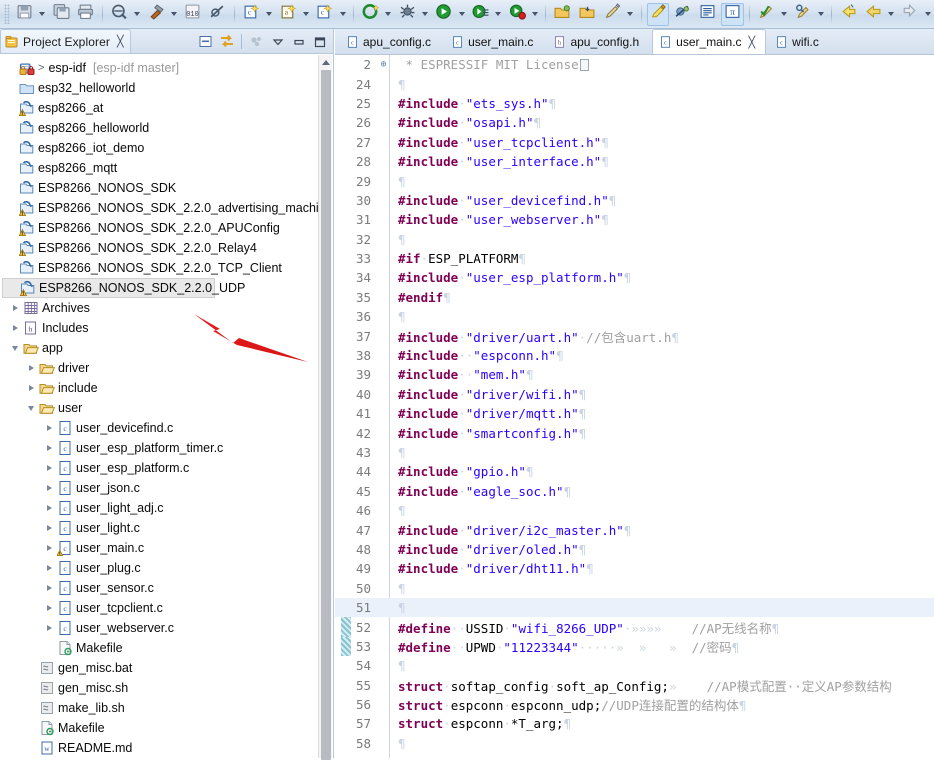 The image size is (934, 760). What do you see at coordinates (159, 88) in the screenshot?
I see `tree-item: esp32_helloworld` at bounding box center [159, 88].